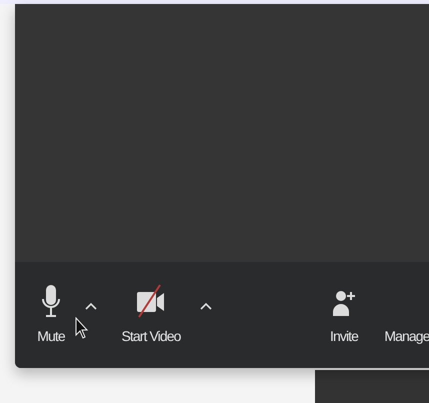 The image size is (429, 403). What do you see at coordinates (51, 315) in the screenshot?
I see `audio-button: Mute` at bounding box center [51, 315].